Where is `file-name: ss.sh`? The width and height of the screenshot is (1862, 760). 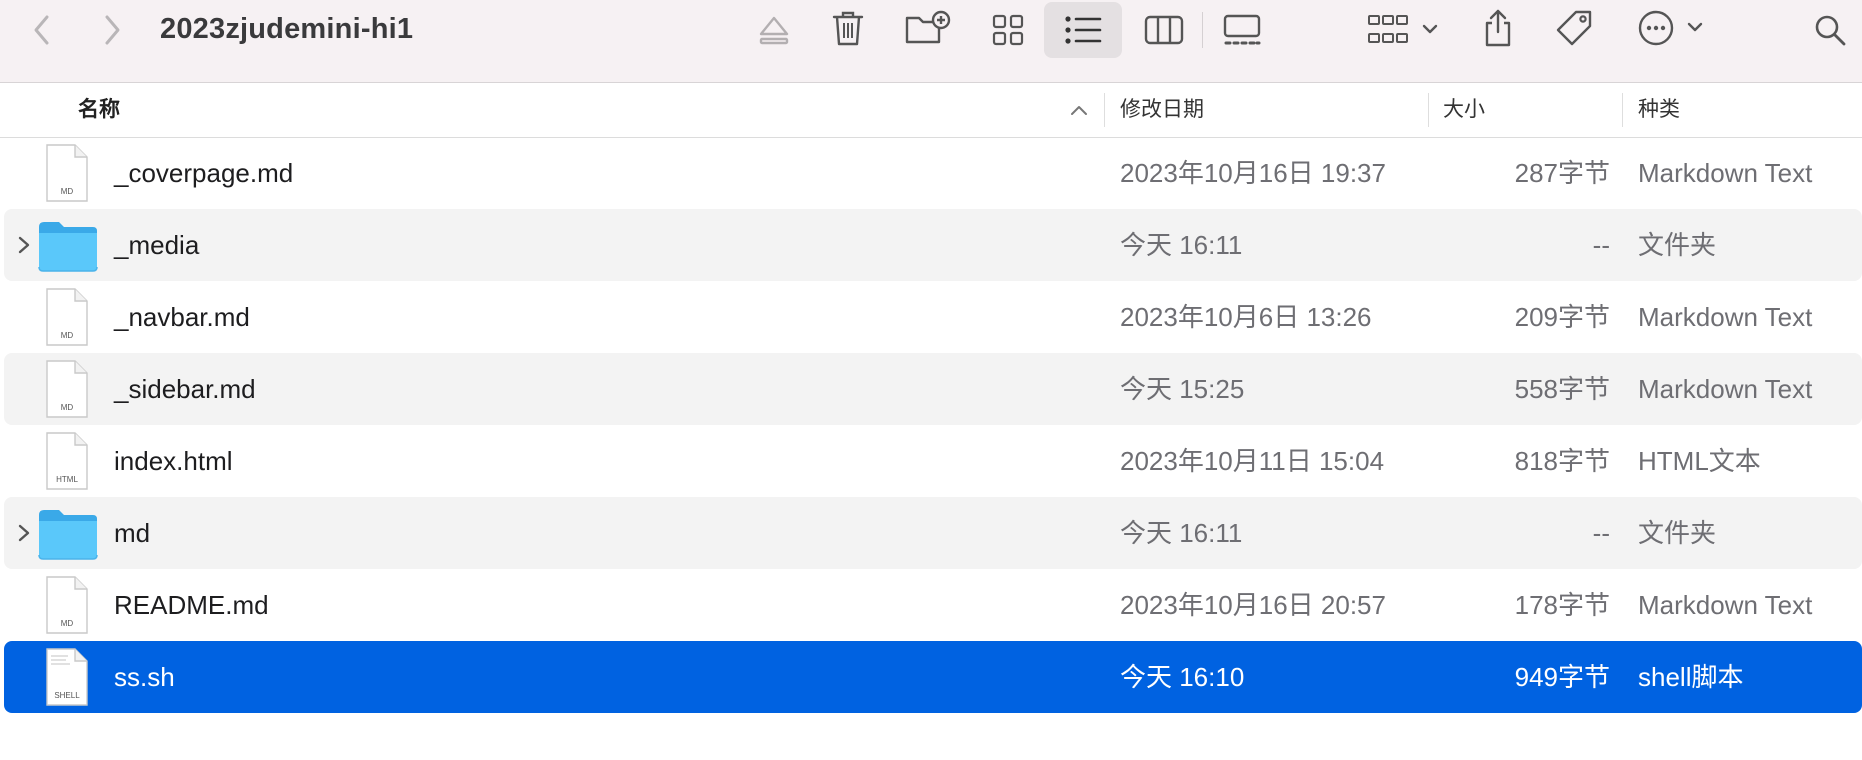 file-name: ss.sh is located at coordinates (144, 677).